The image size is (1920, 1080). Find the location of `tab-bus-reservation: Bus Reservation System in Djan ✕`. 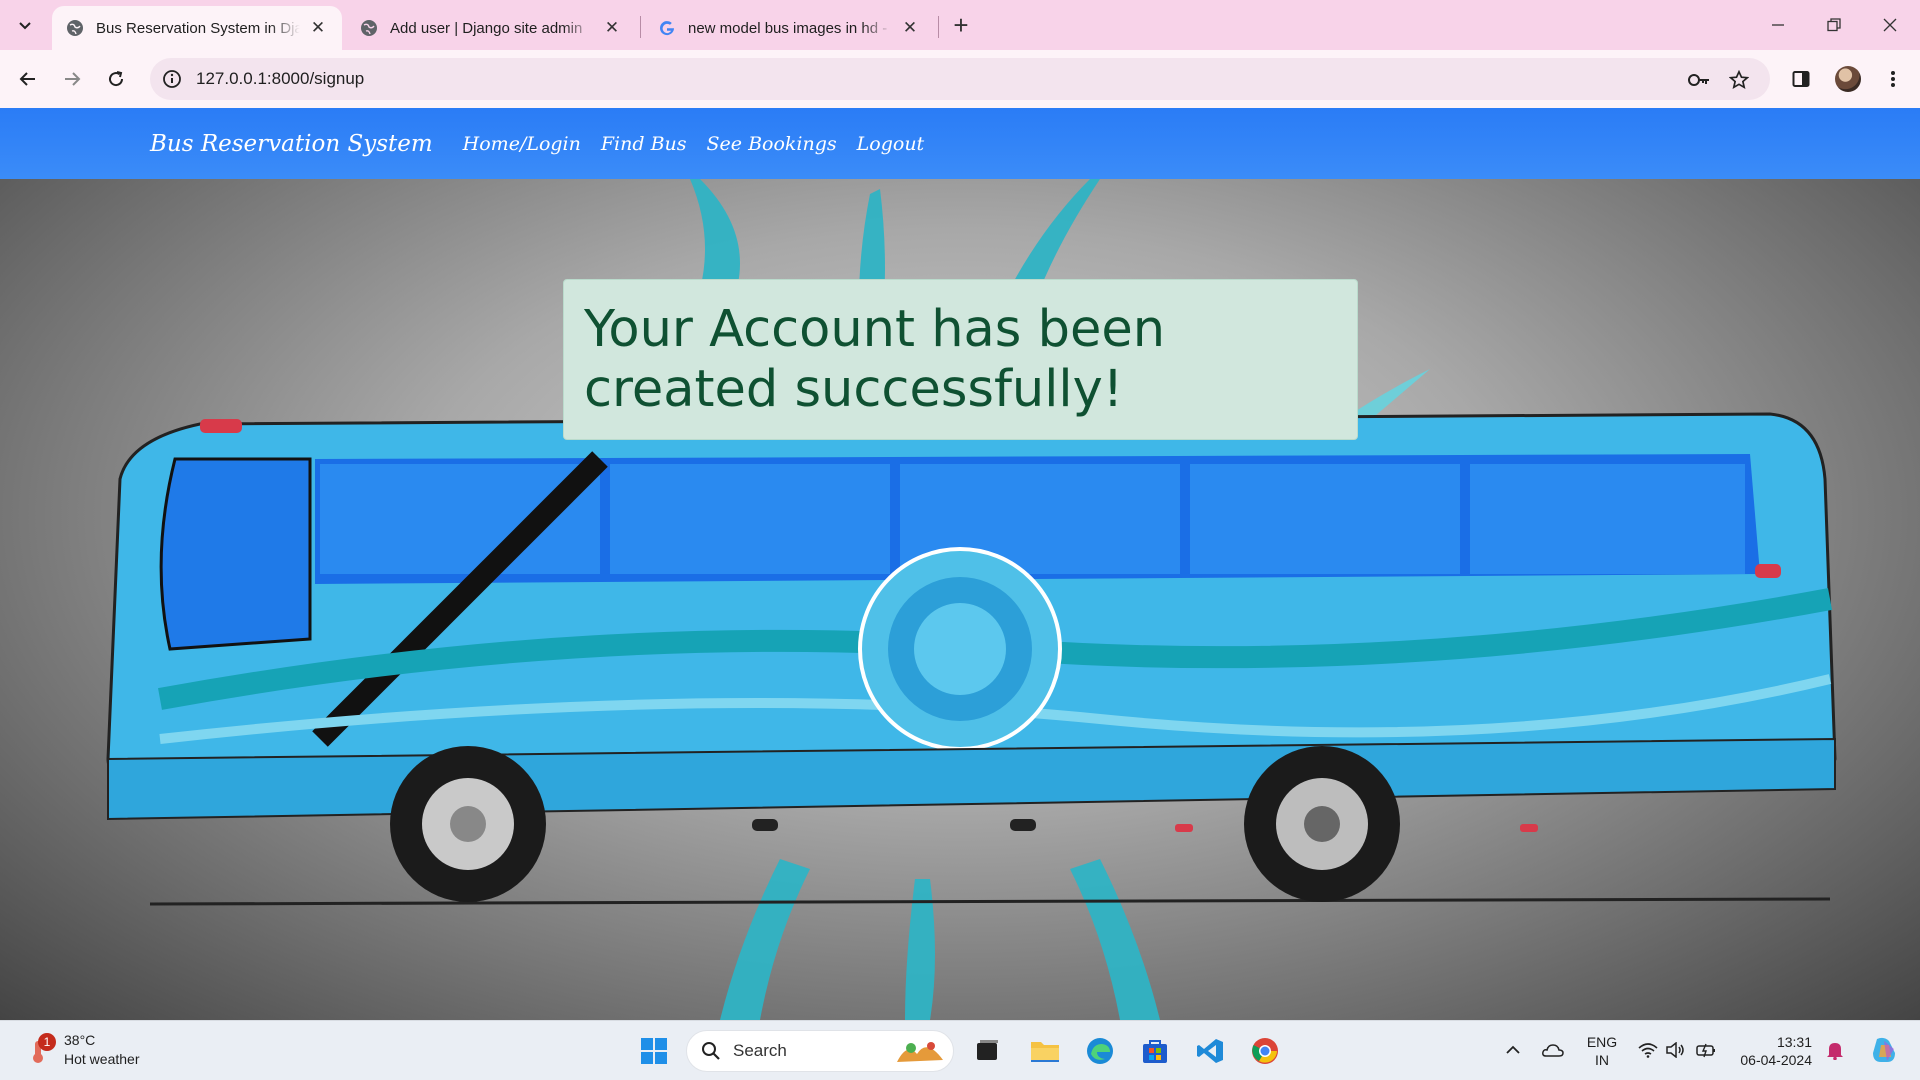

tab-bus-reservation: Bus Reservation System in Djan ✕ is located at coordinates (197, 28).